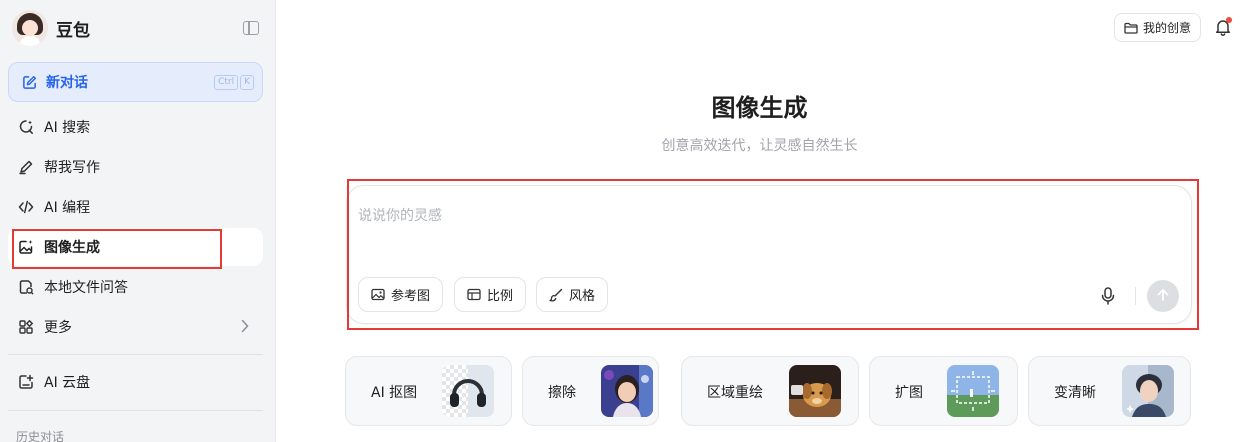 The height and width of the screenshot is (442, 1243). I want to click on style-button: 风格, so click(572, 294).